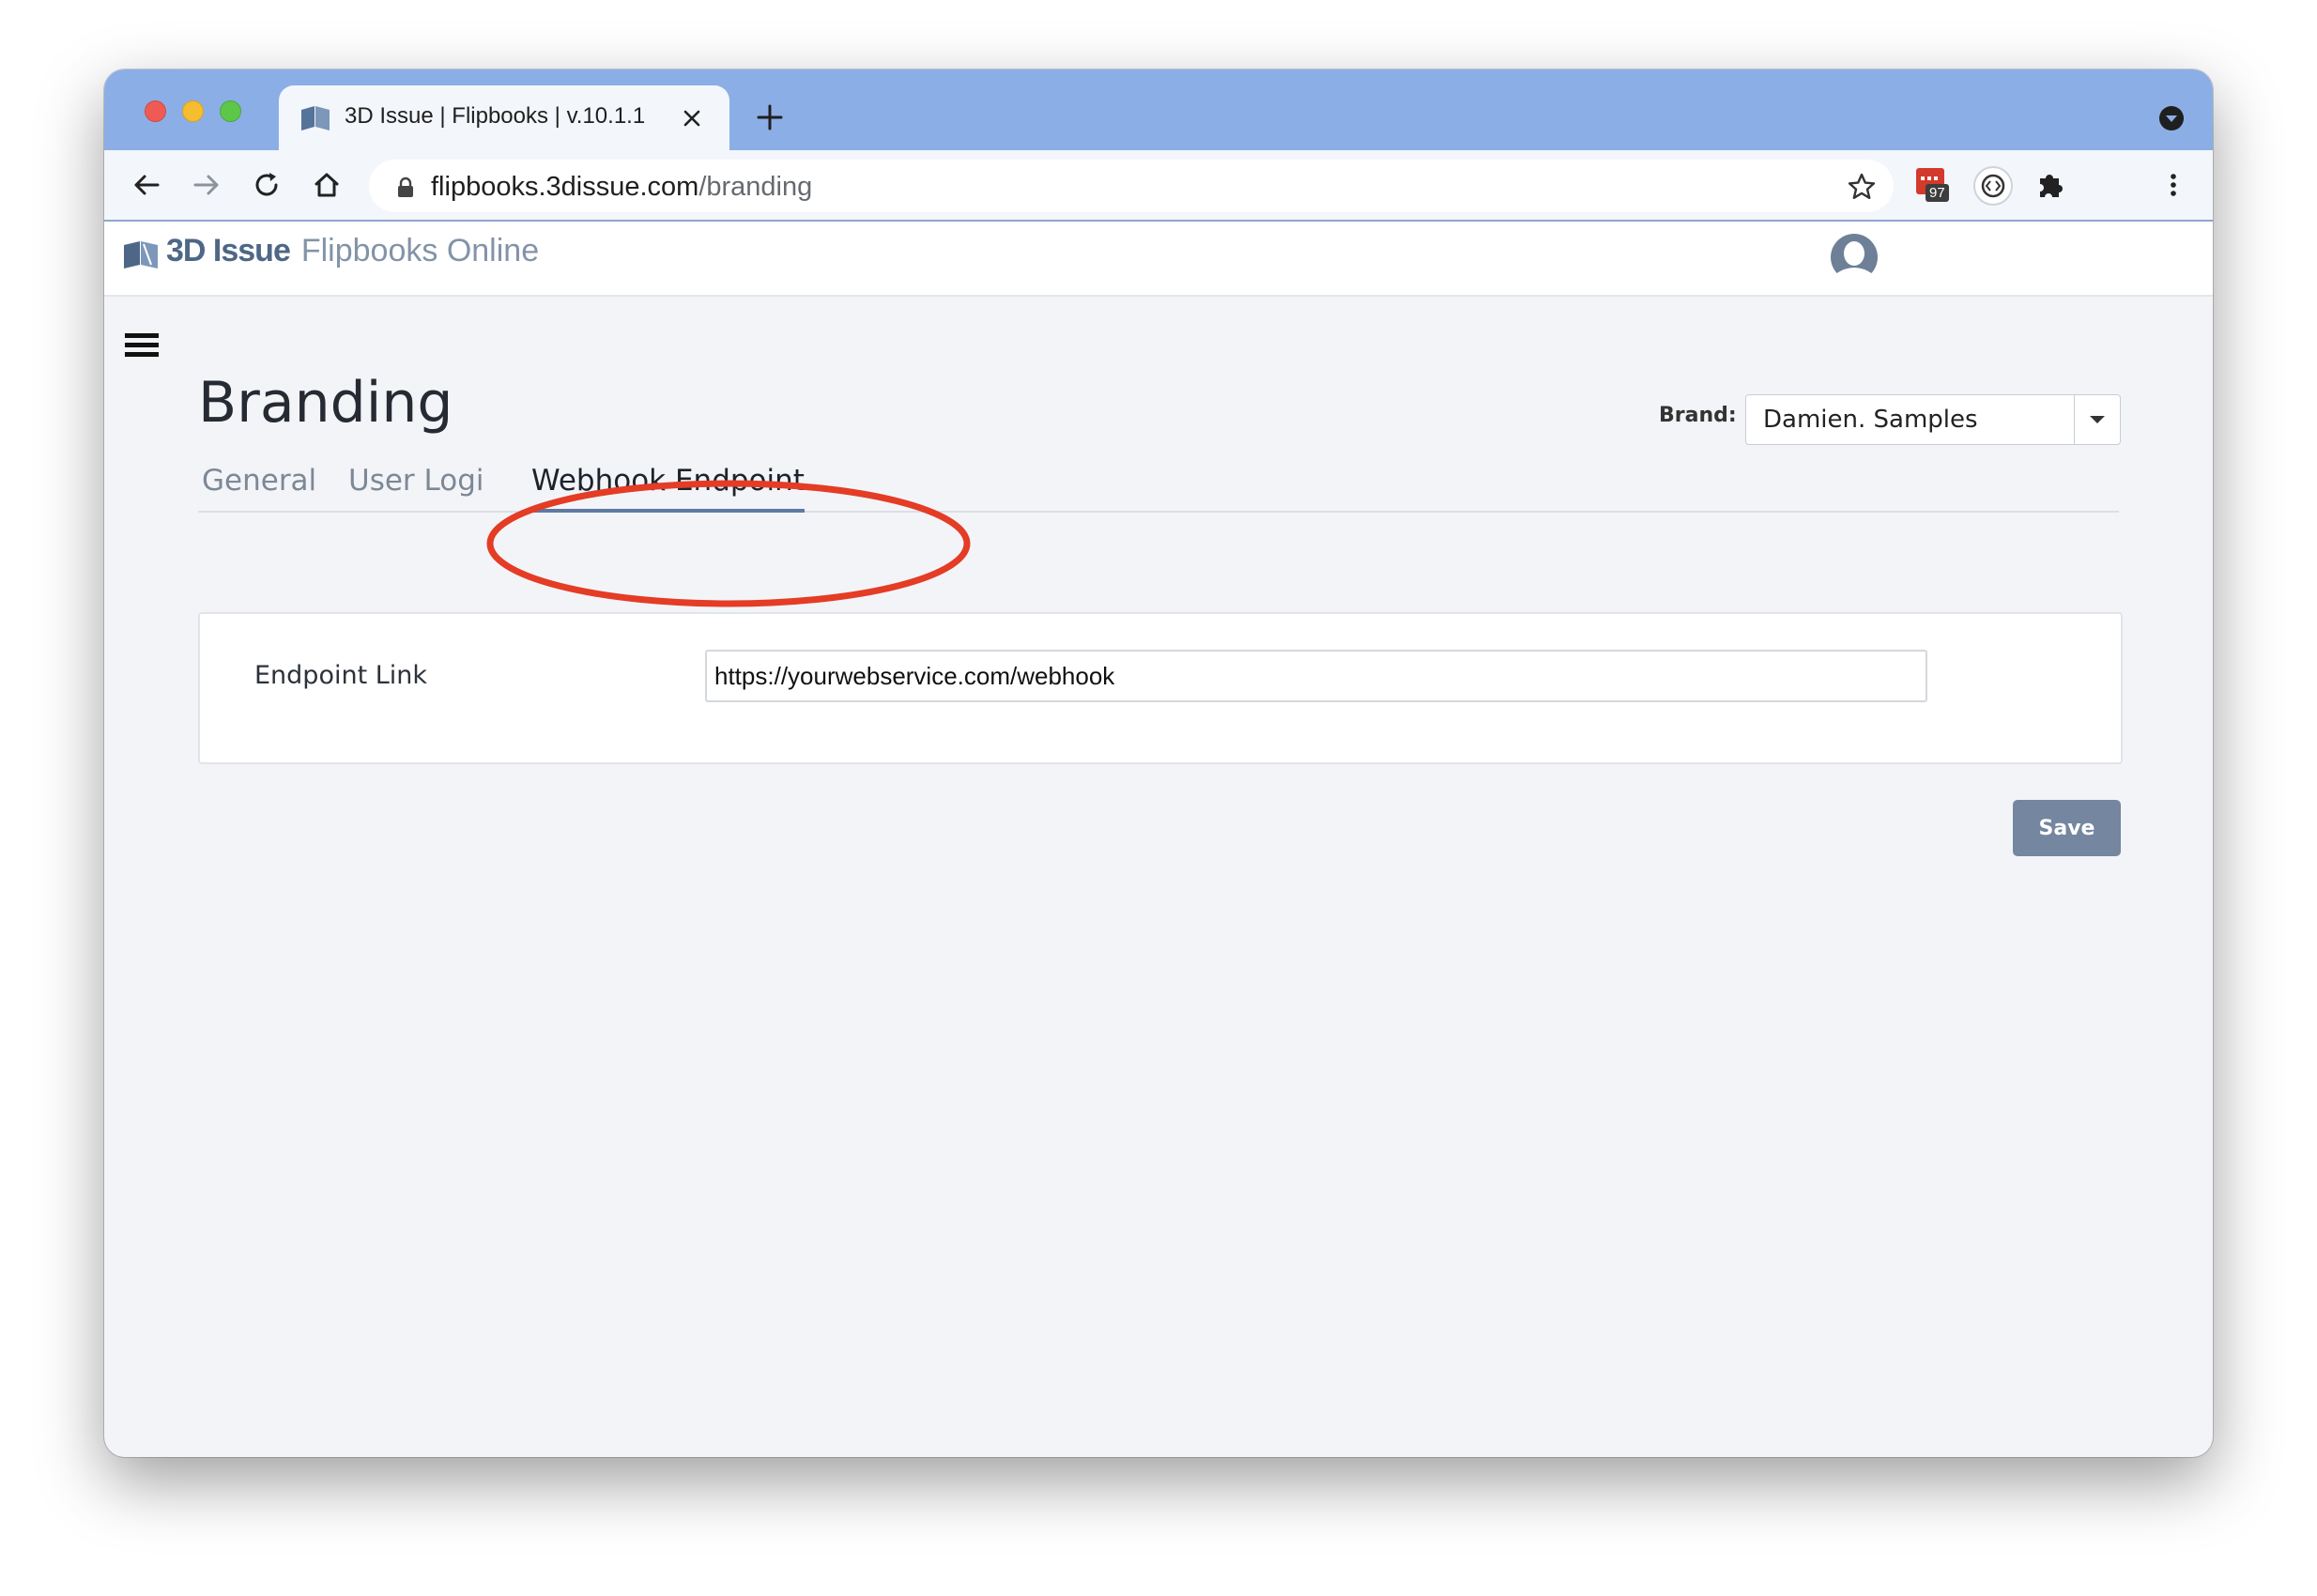  What do you see at coordinates (146, 185) in the screenshot?
I see `back-arrow-icon` at bounding box center [146, 185].